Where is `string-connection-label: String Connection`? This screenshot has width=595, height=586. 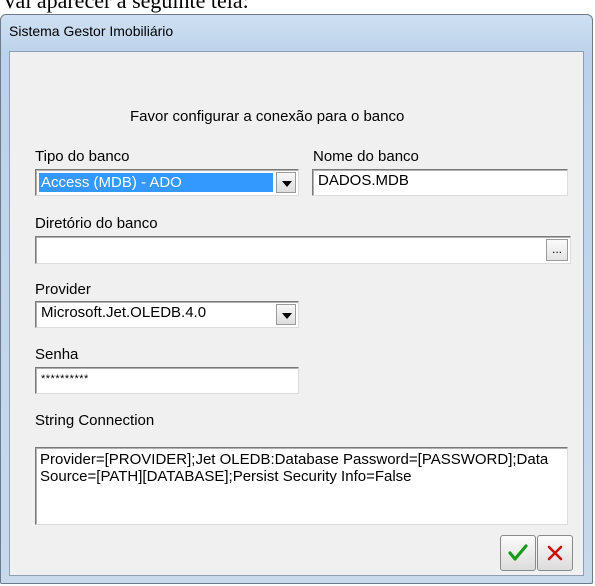
string-connection-label: String Connection is located at coordinates (95, 420).